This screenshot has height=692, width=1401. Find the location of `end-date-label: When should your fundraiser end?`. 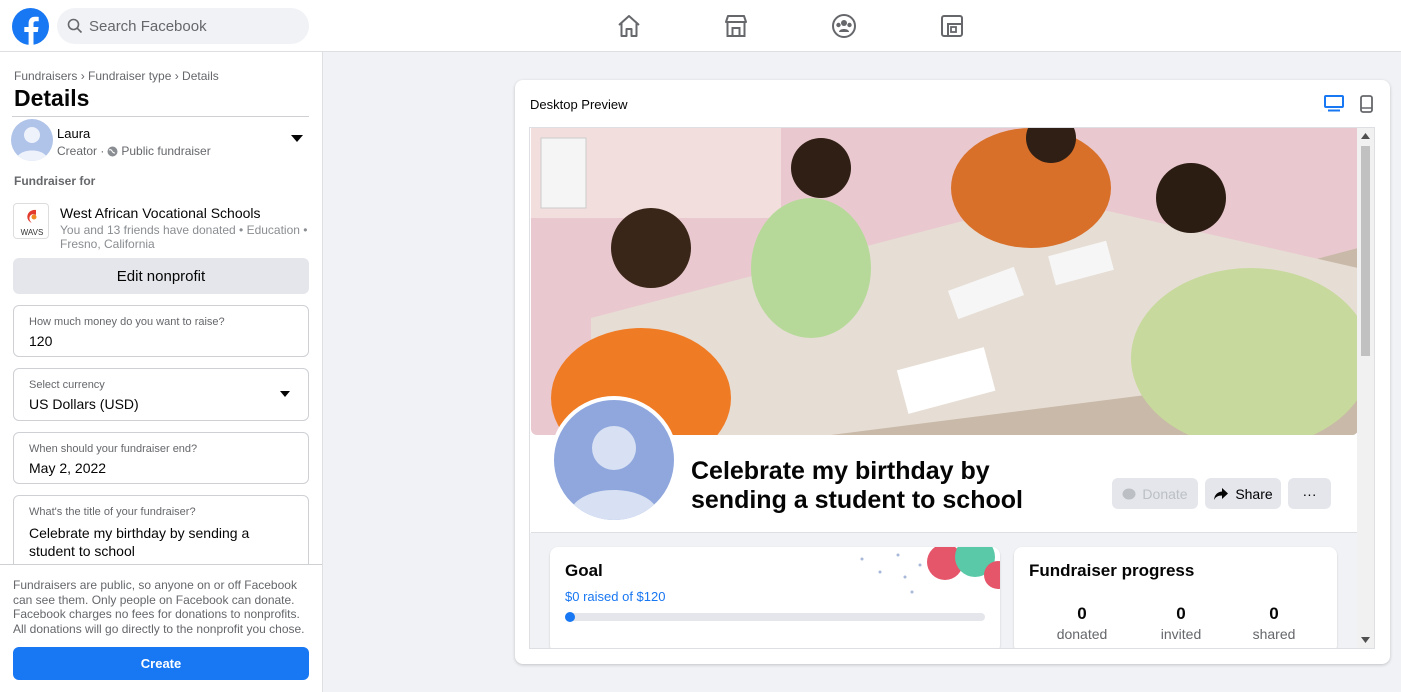

end-date-label: When should your fundraiser end? is located at coordinates (113, 449).